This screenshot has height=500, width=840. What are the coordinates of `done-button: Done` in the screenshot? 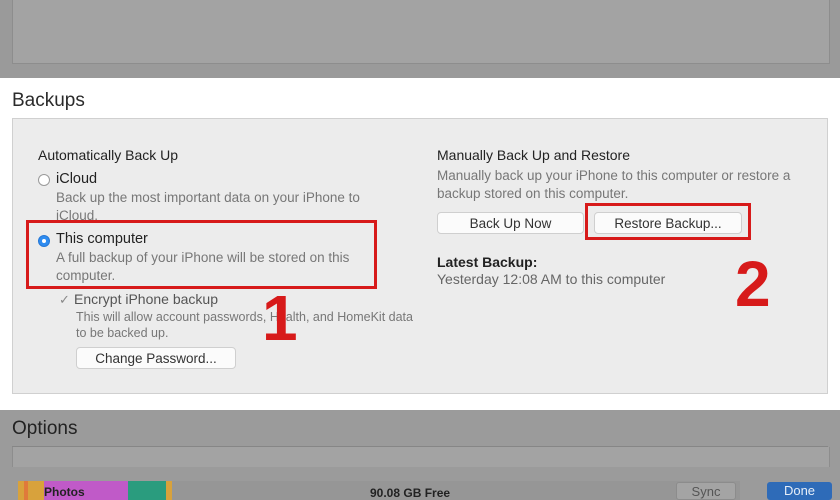 It's located at (799, 491).